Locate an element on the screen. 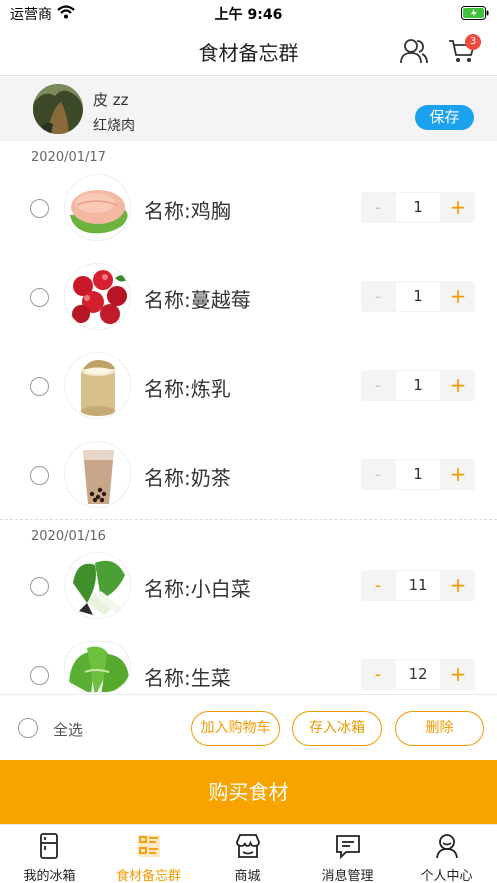 This screenshot has height=883, width=497. bubble-tea-image is located at coordinates (97, 474).